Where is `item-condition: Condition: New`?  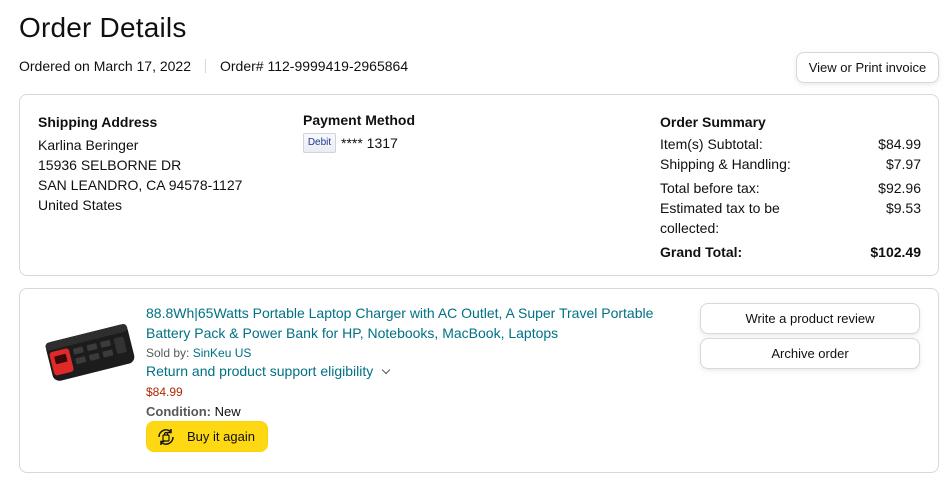 item-condition: Condition: New is located at coordinates (416, 411).